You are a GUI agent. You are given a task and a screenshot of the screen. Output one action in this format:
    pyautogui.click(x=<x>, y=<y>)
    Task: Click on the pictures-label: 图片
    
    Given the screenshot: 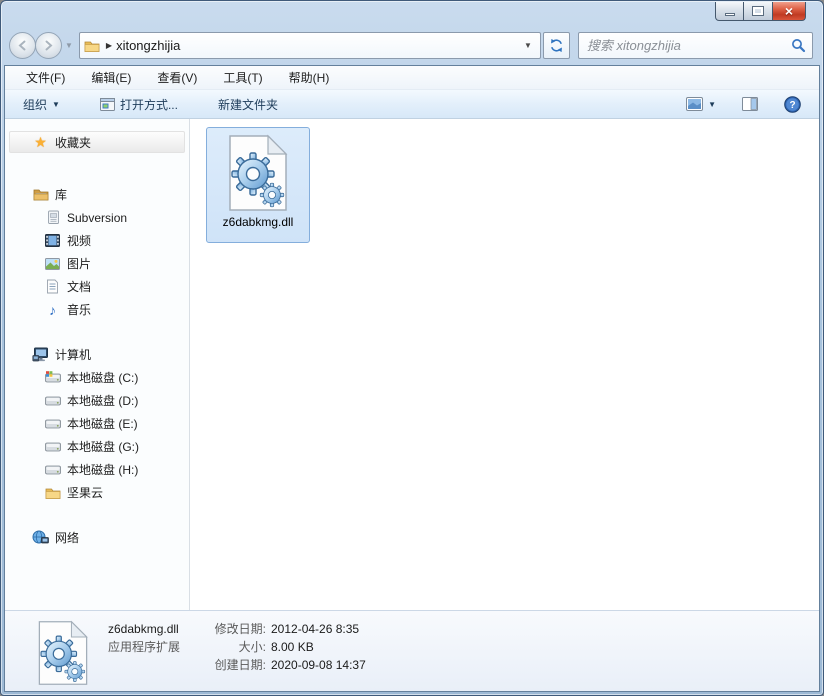 What is the action you would take?
    pyautogui.click(x=79, y=264)
    